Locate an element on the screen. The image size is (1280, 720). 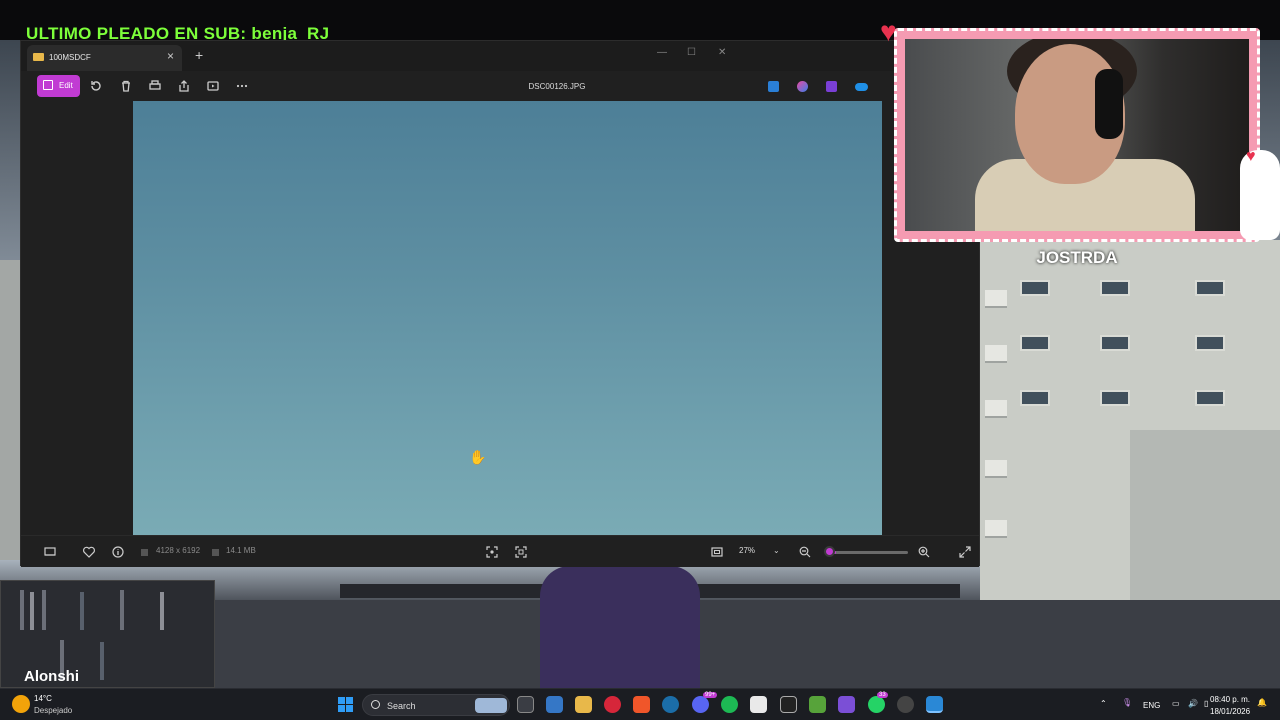
chevron-down-icon: ⌄ is located at coordinates (776, 550).